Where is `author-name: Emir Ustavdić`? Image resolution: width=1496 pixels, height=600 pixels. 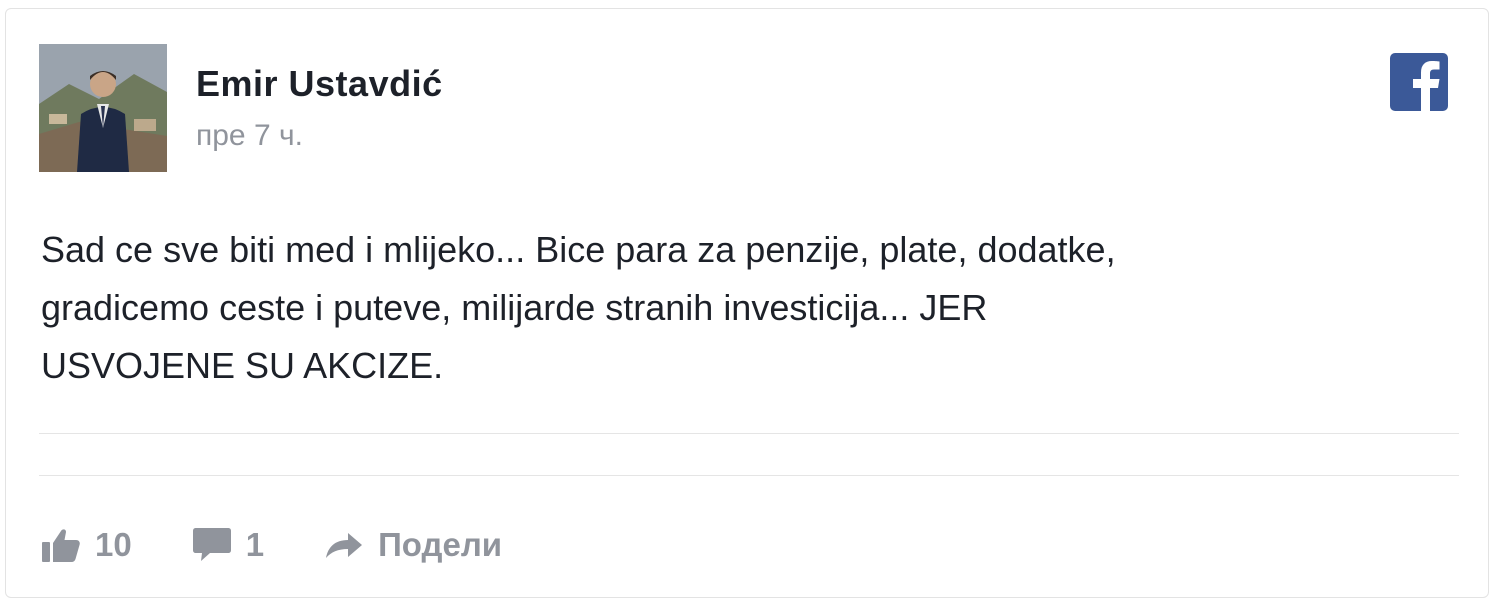 author-name: Emir Ustavdić is located at coordinates (319, 84).